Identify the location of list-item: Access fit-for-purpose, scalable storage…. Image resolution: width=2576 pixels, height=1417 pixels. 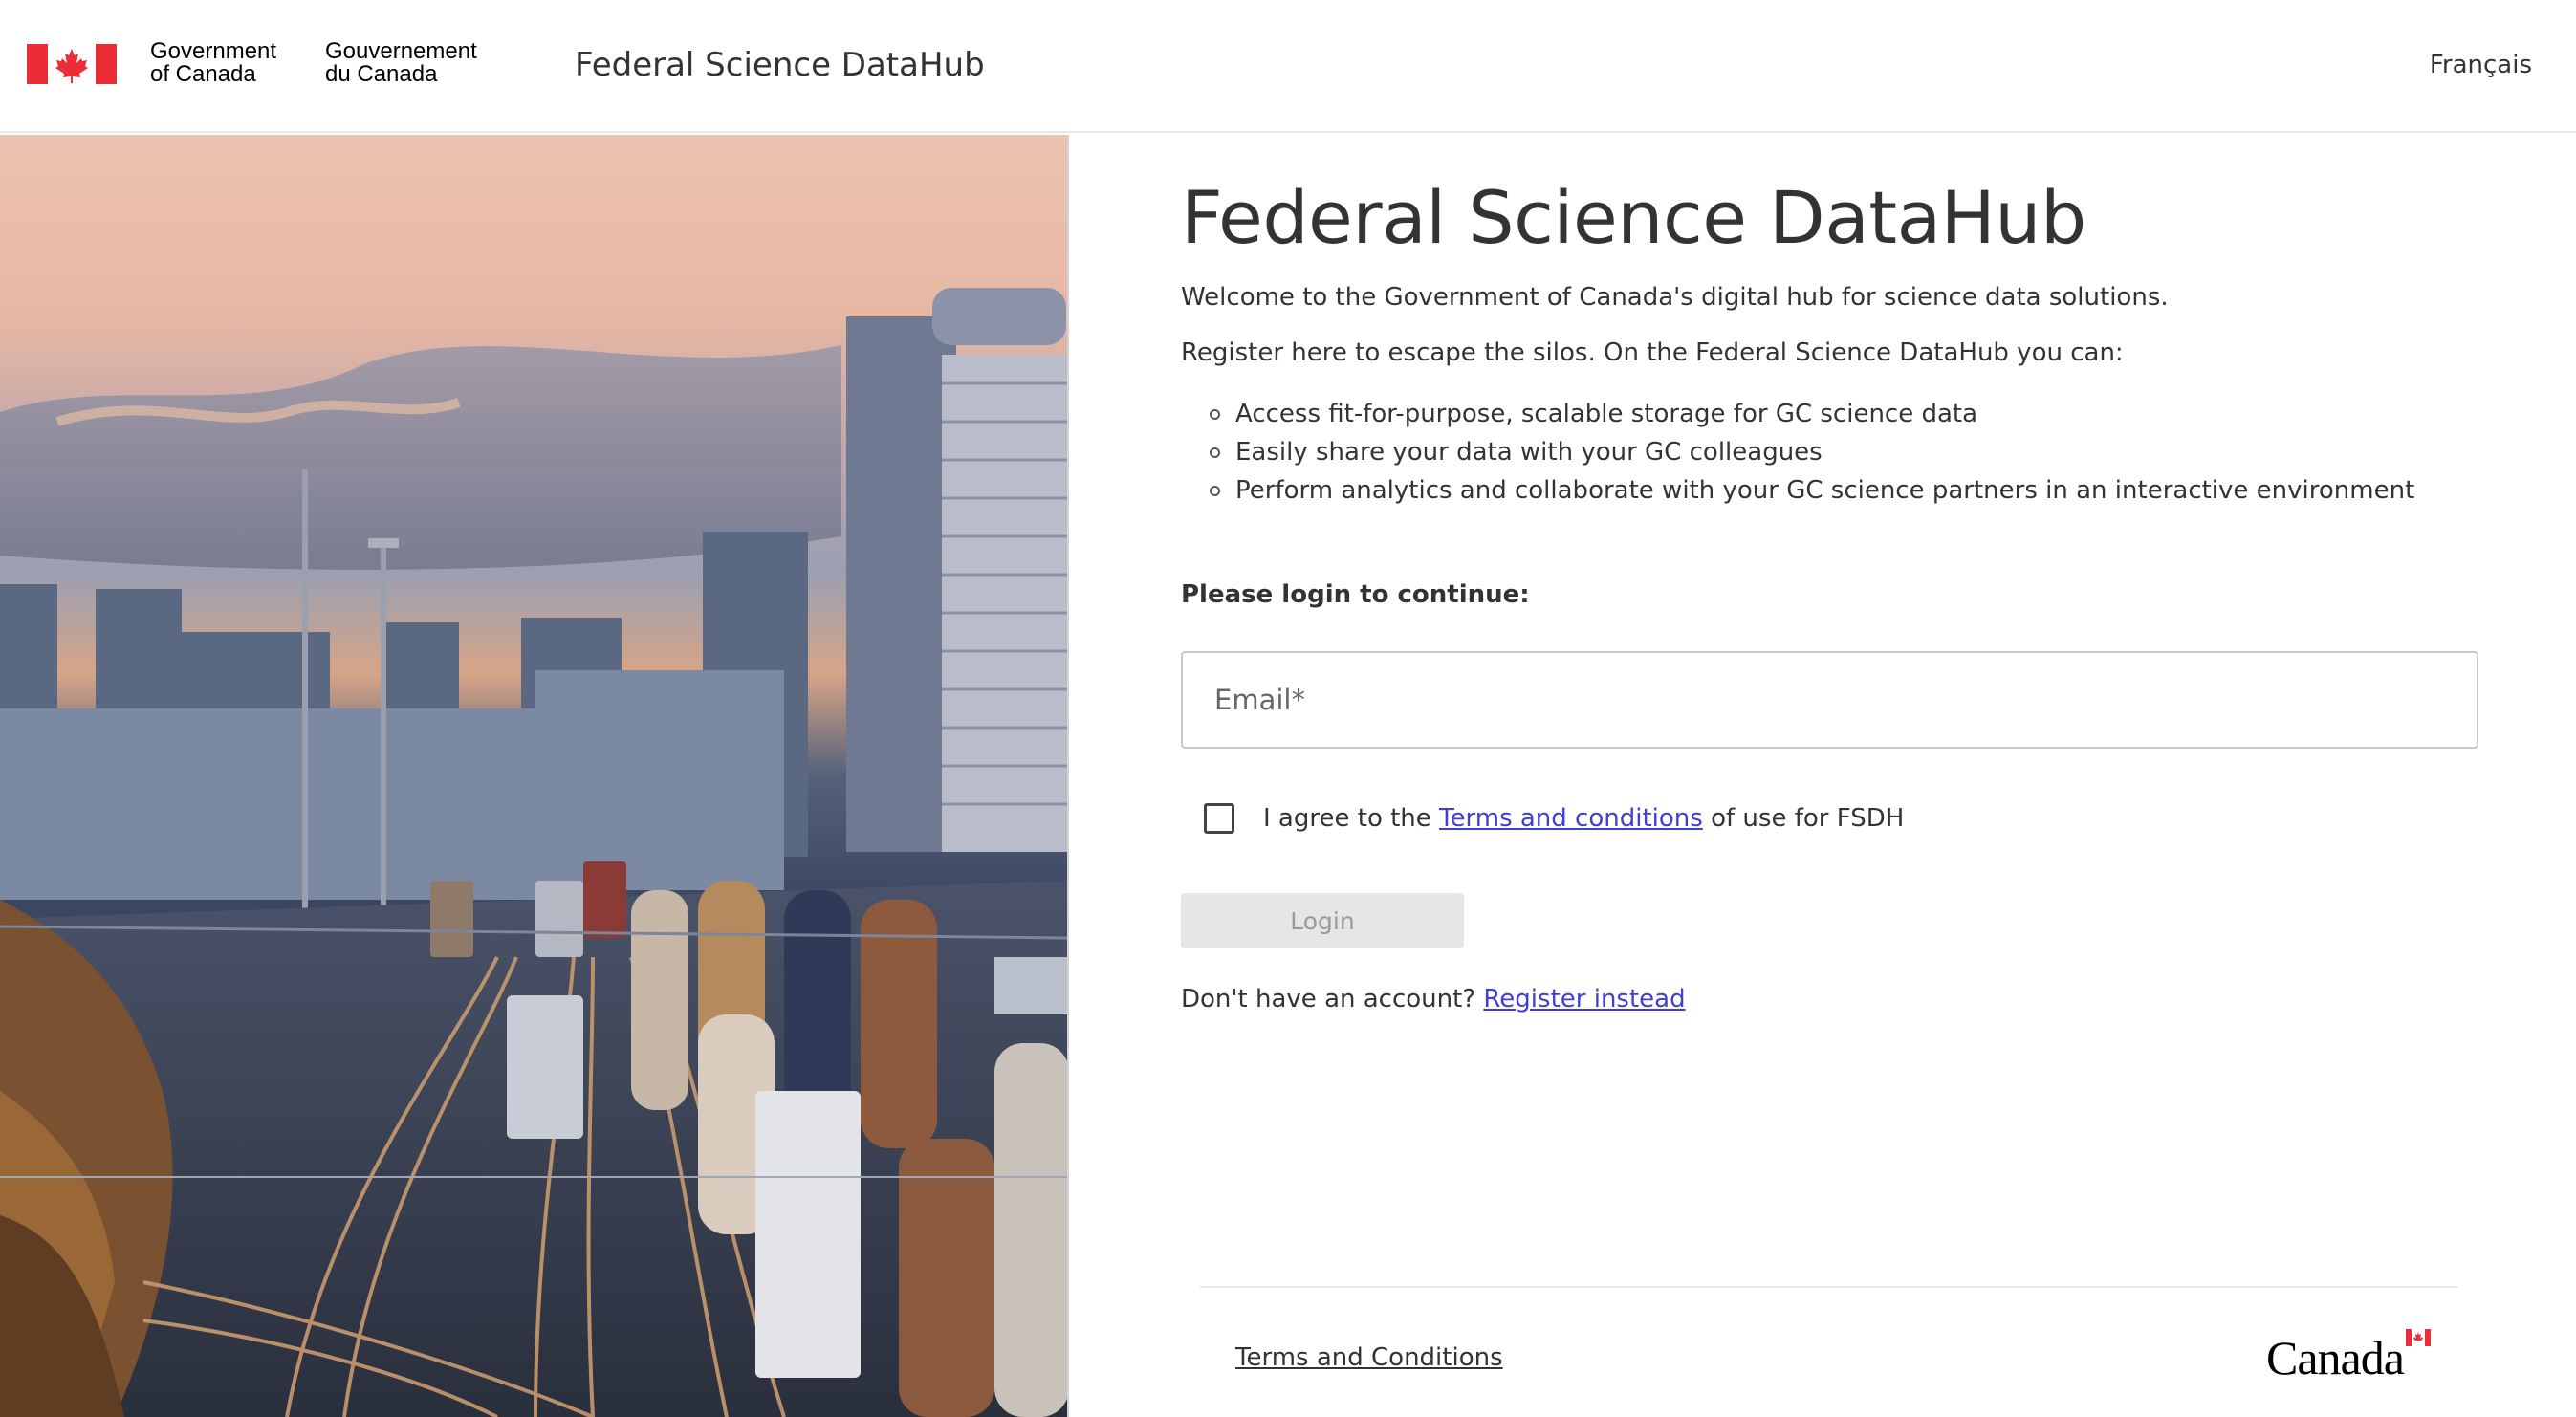
(1797, 414).